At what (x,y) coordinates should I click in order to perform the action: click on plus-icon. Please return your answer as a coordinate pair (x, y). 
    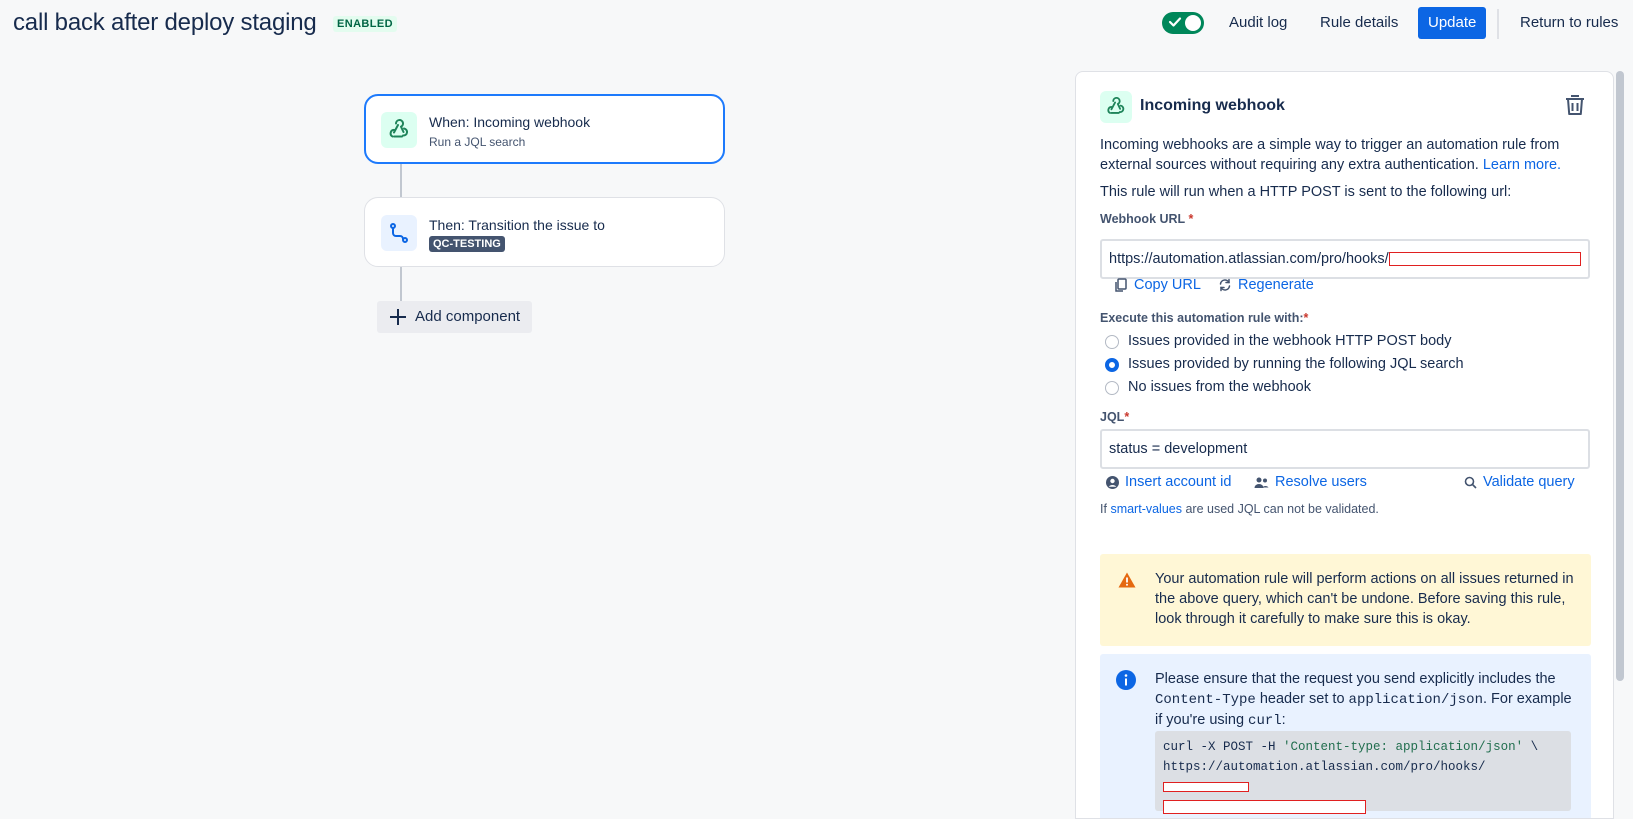
    Looking at the image, I should click on (398, 317).